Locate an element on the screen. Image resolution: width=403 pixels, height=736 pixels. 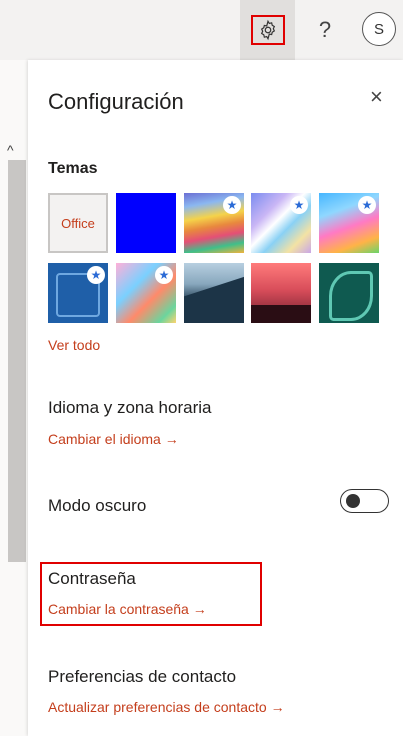
theme-basketball: ★ is located at coordinates (78, 293).